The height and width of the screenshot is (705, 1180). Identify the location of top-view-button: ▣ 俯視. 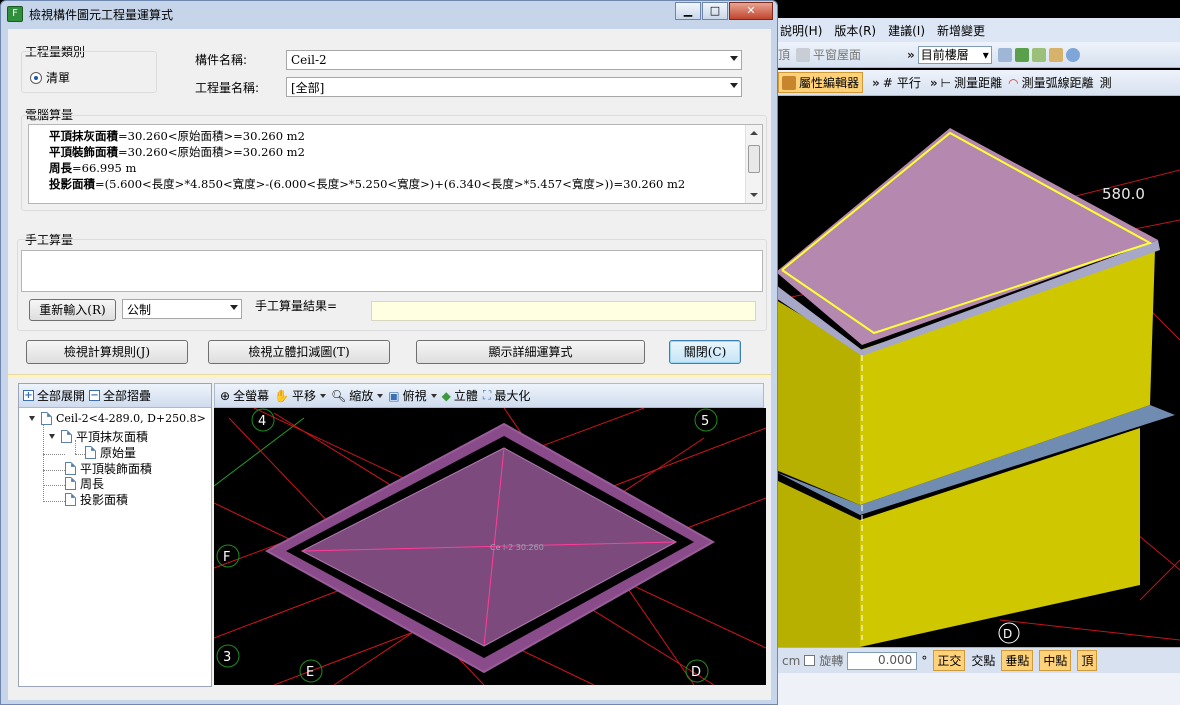
(412, 395).